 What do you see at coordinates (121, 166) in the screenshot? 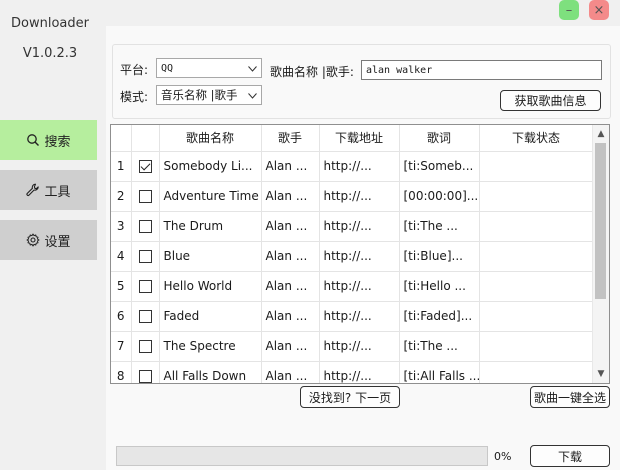
I see `row-number: 1` at bounding box center [121, 166].